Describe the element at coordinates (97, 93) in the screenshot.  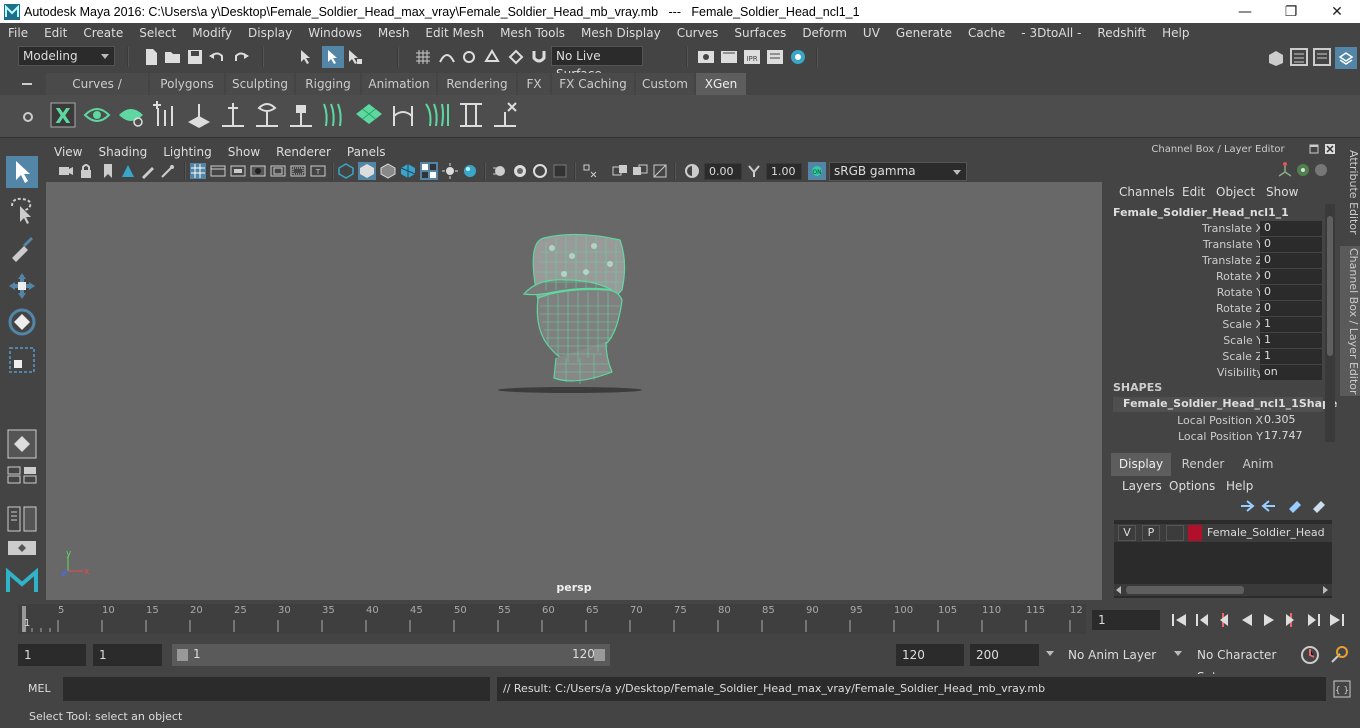
I see `shelf-tab-curves-surfaces: Curves / Surfaces` at that location.